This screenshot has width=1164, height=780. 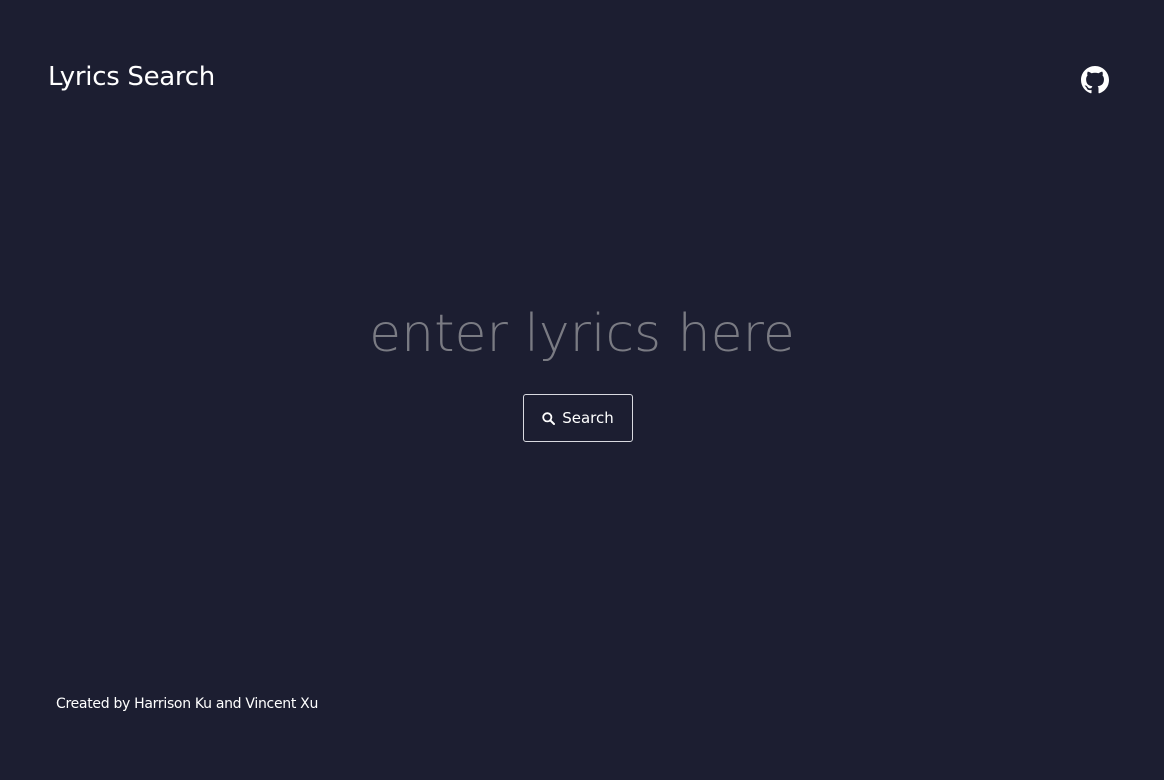 I want to click on app-title: Lyrics Search, so click(x=131, y=77).